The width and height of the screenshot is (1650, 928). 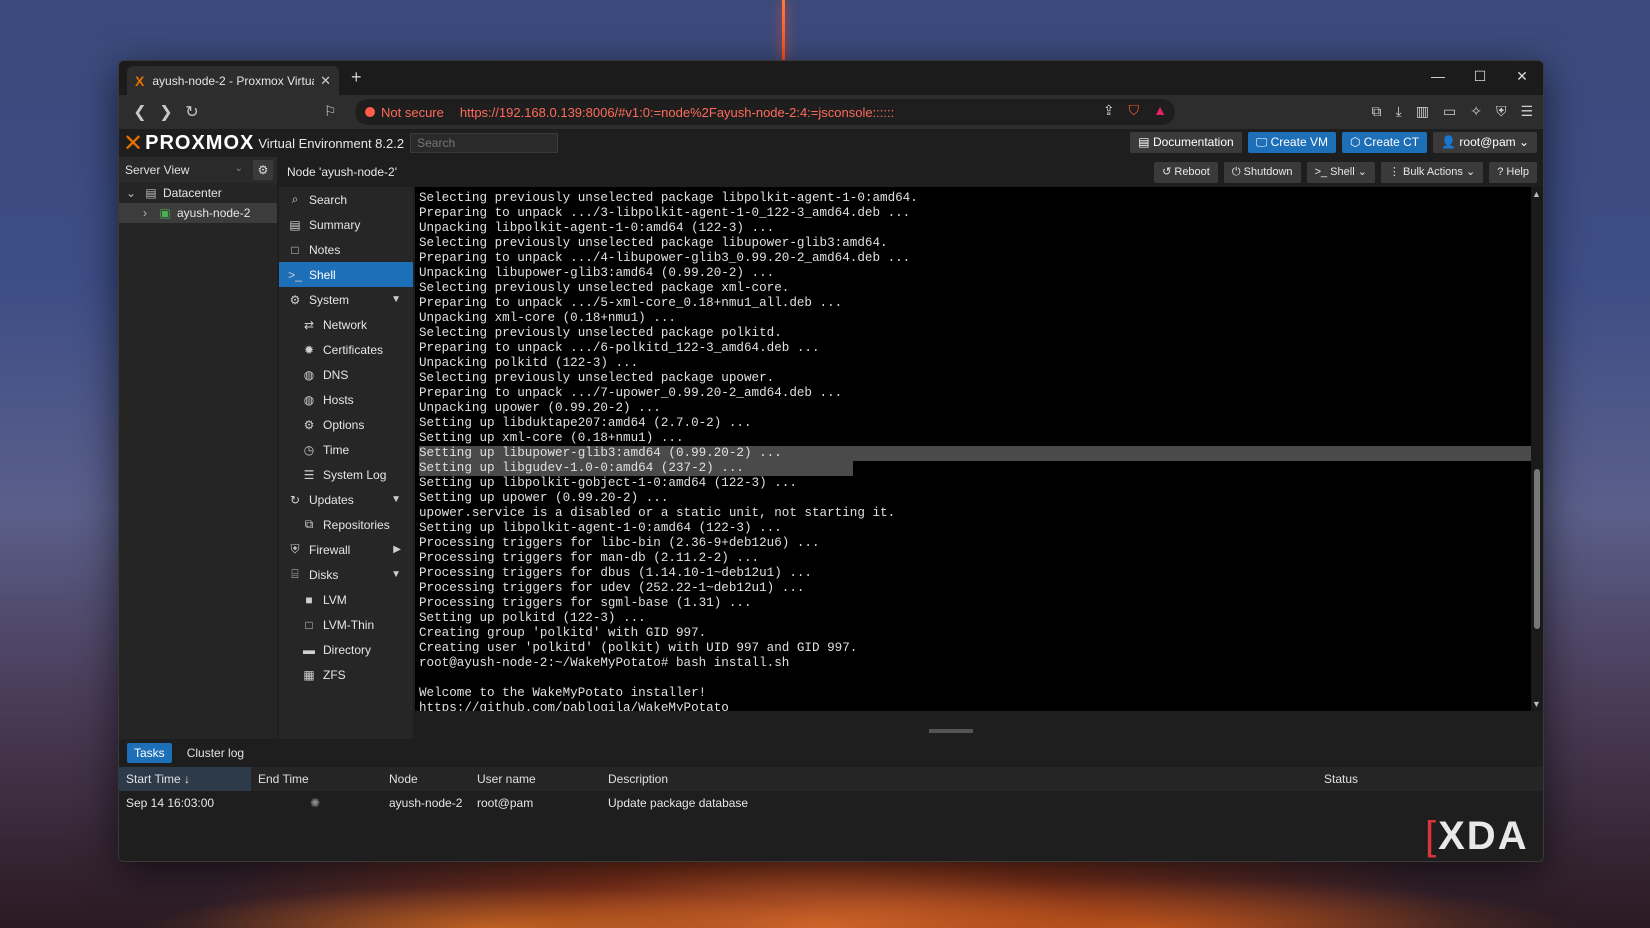 I want to click on scroll-up-icon: ▲, so click(x=1536, y=194).